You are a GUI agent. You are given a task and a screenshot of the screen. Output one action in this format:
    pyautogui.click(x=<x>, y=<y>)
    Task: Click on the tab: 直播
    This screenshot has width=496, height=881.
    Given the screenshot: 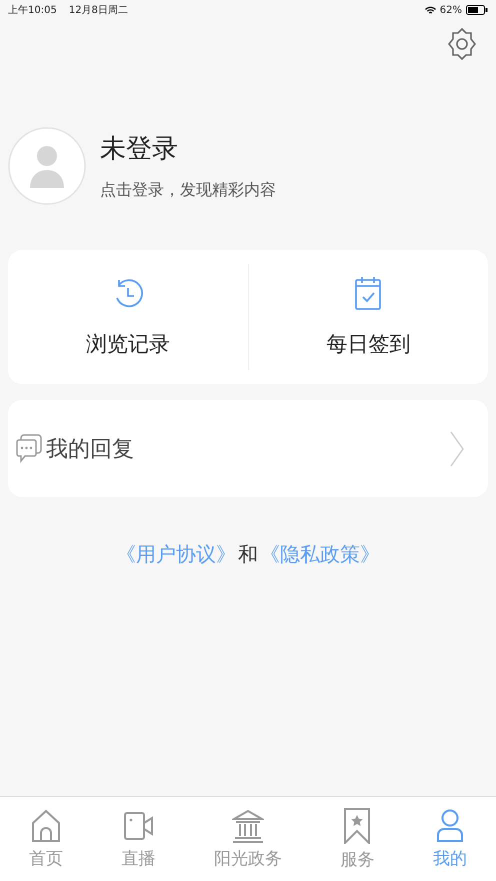 What is the action you would take?
    pyautogui.click(x=139, y=839)
    